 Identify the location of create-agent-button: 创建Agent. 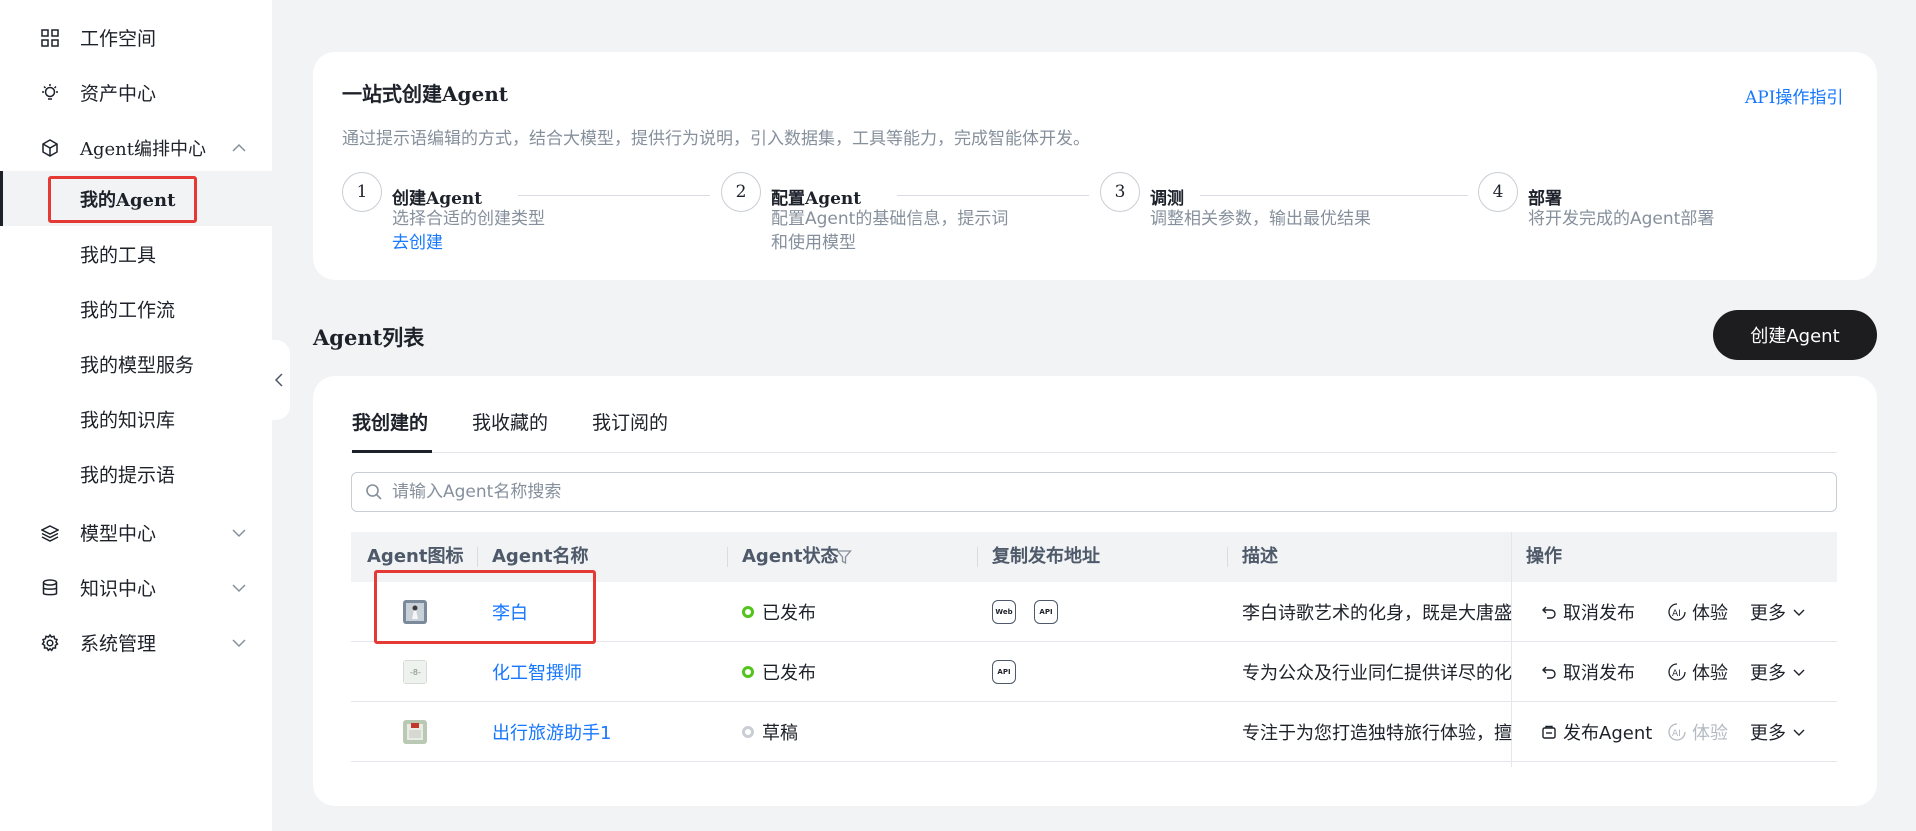
(1795, 335).